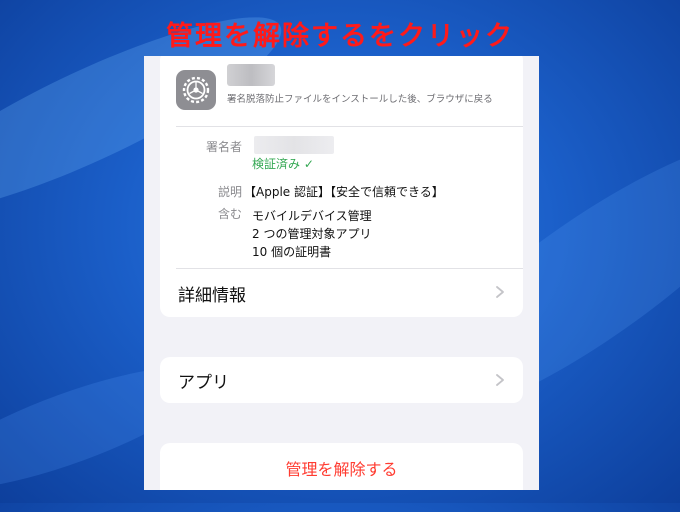 This screenshot has width=680, height=512. What do you see at coordinates (344, 192) in the screenshot?
I see `description-value: 【Apple 認証】【安全で信頼できる】` at bounding box center [344, 192].